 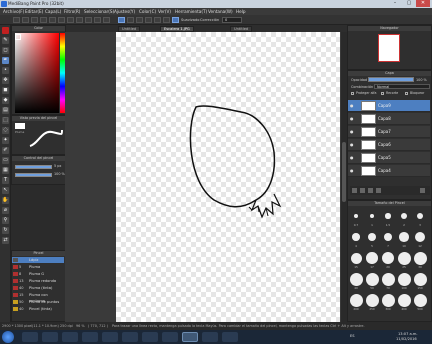 What do you see at coordinates (38, 288) in the screenshot?
I see `brush-list-item: 40 Pluma (tinta)` at bounding box center [38, 288].